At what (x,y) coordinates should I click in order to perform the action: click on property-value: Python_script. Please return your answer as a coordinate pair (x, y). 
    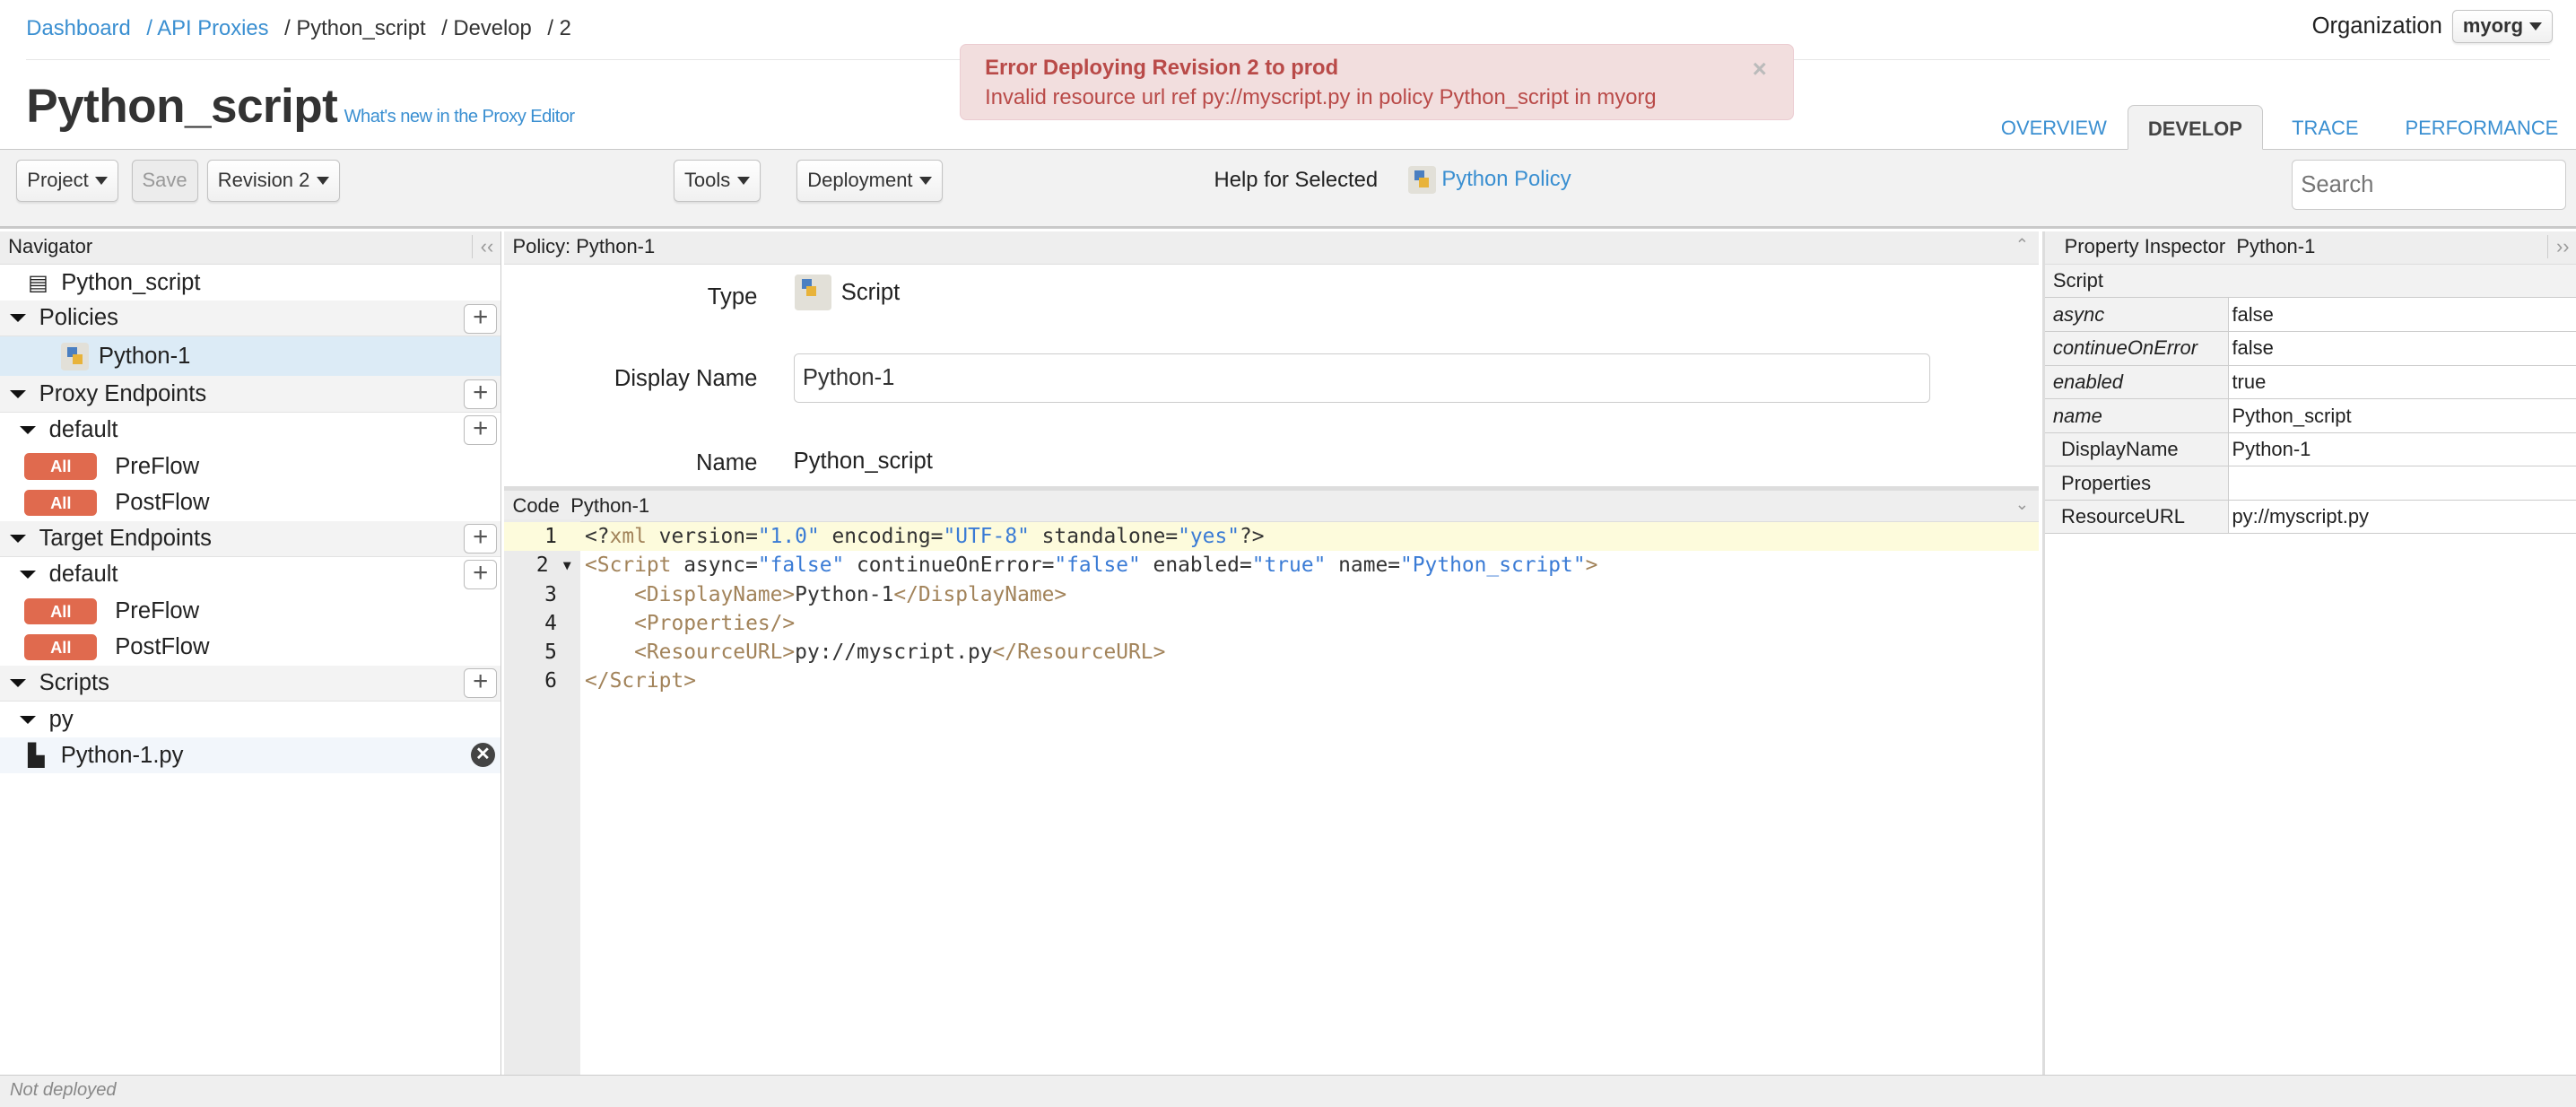
    Looking at the image, I should click on (2402, 415).